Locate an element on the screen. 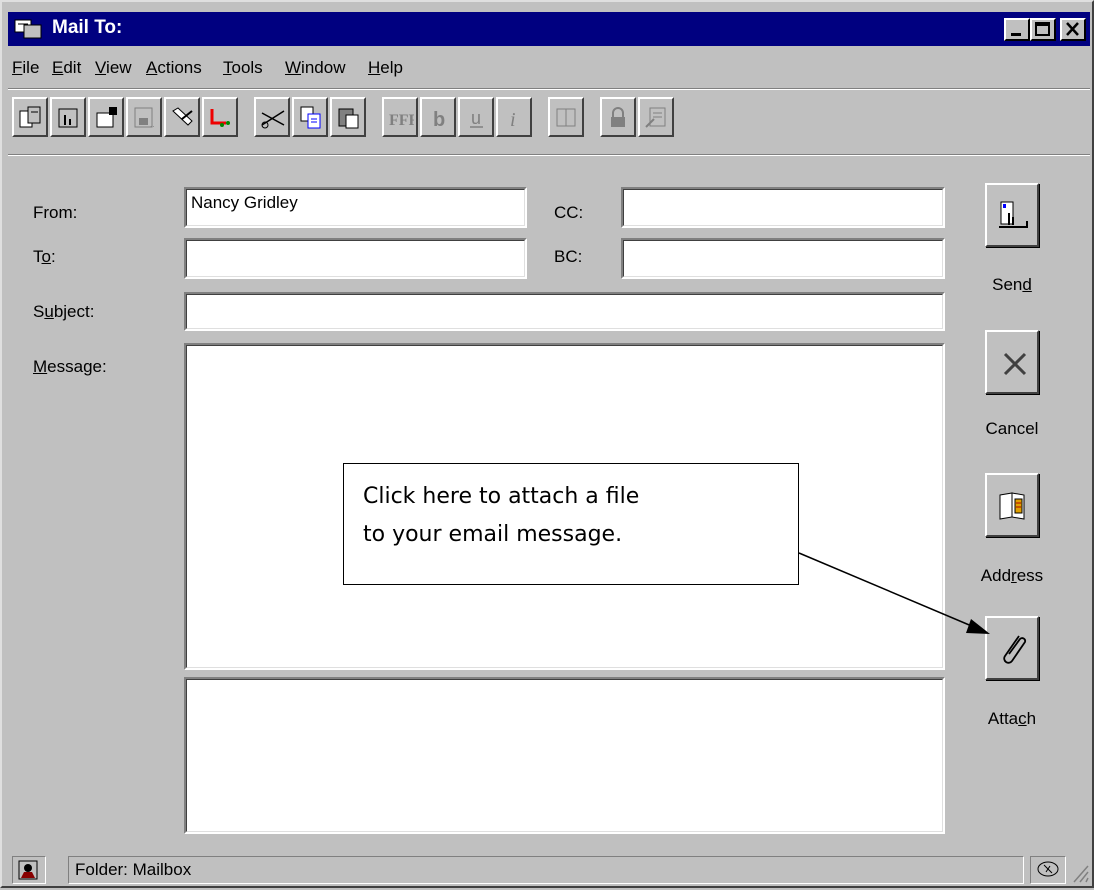 Image resolution: width=1094 pixels, height=890 pixels. paste-icon is located at coordinates (348, 118).